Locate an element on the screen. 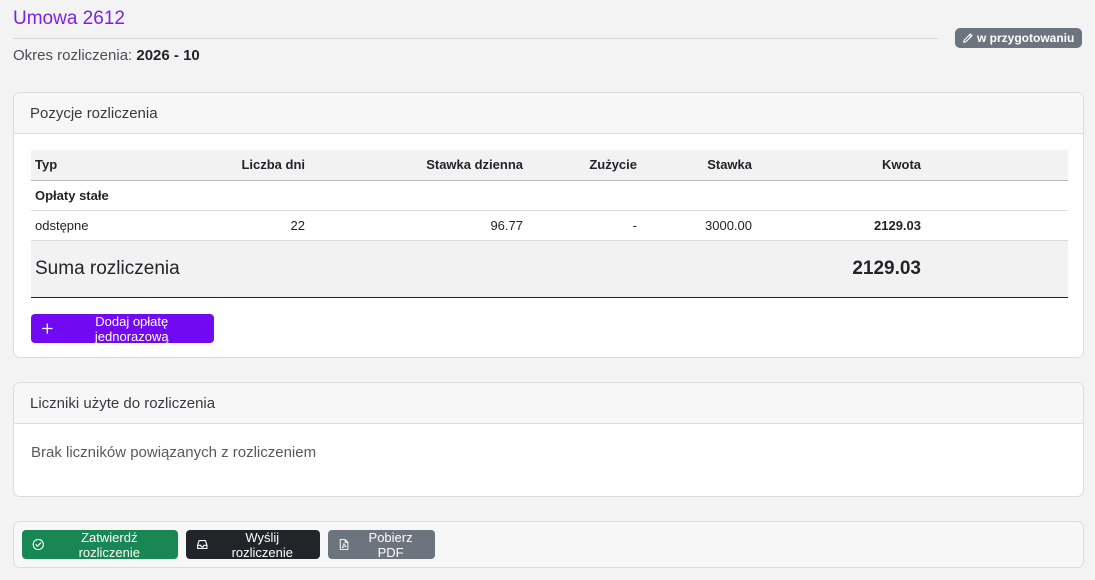  column-header-amount: Kwota is located at coordinates (840, 165).